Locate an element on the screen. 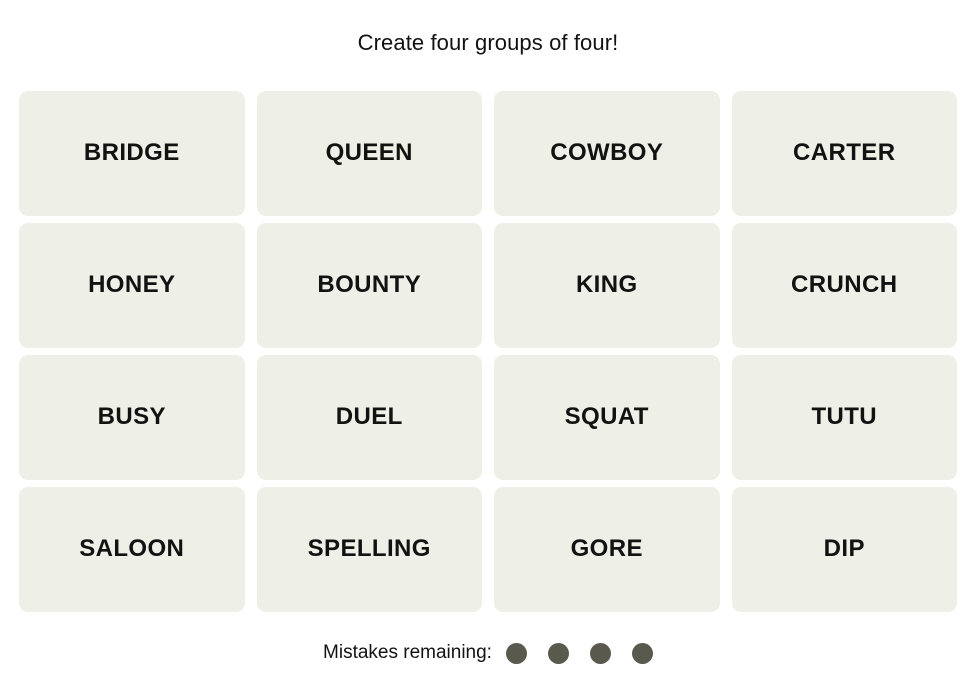 This screenshot has width=976, height=692. word-tile-label: BOUNTY is located at coordinates (369, 285).